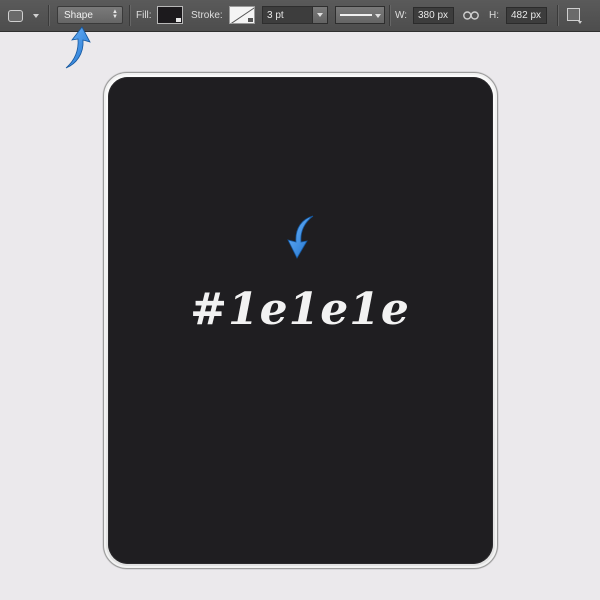 This screenshot has width=600, height=600. Describe the element at coordinates (144, 15) in the screenshot. I see `fill-label: Fill:` at that location.